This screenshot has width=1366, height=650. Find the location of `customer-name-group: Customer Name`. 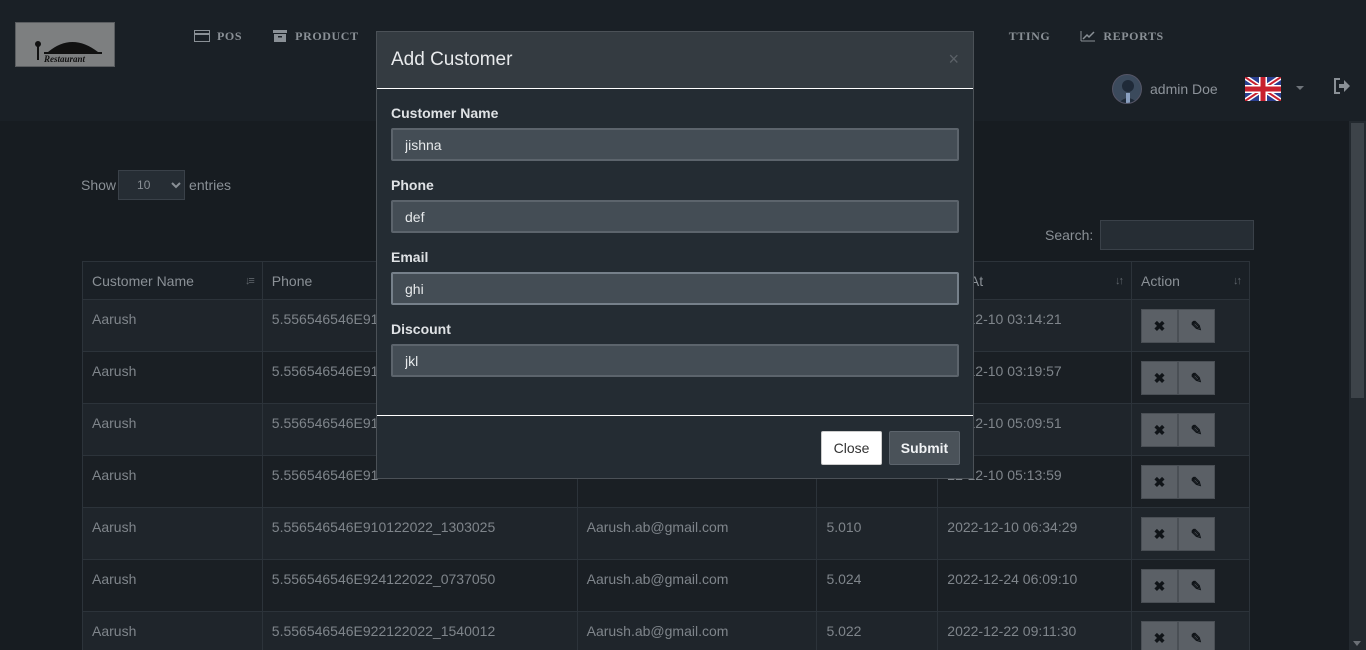

customer-name-group: Customer Name is located at coordinates (675, 133).